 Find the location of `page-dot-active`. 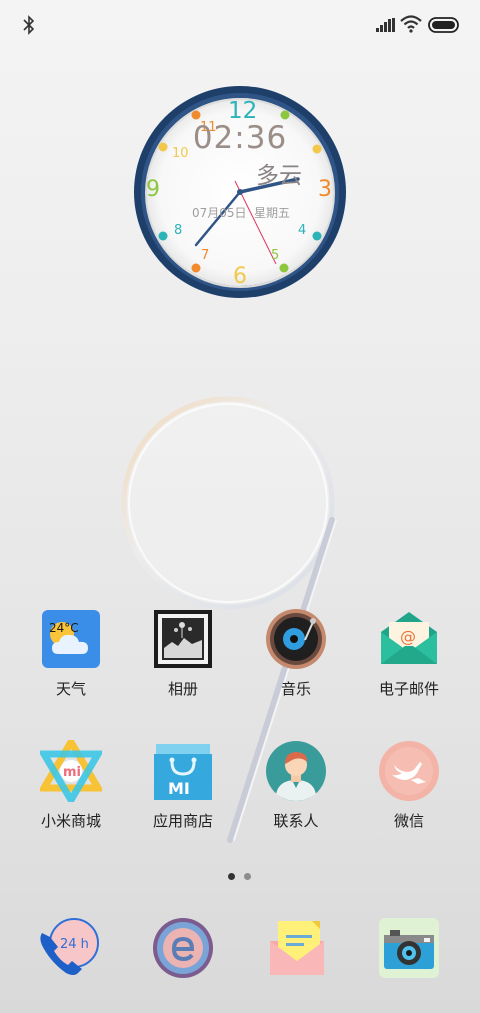

page-dot-active is located at coordinates (231, 876).